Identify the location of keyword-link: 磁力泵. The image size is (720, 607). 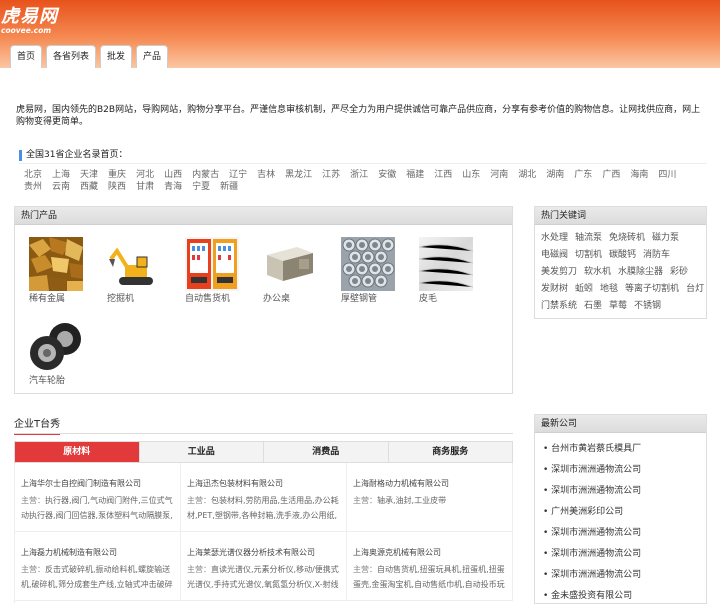
(665, 238).